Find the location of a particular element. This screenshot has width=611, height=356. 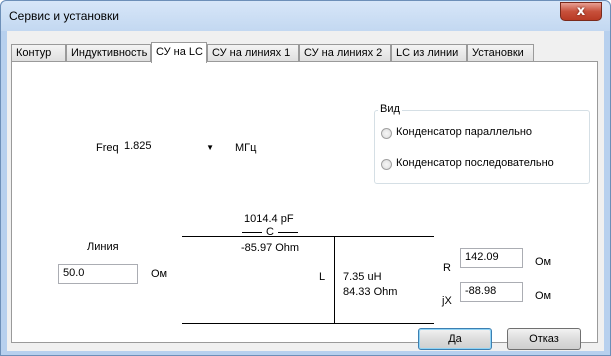

tab-ustanovki: Установки is located at coordinates (500, 53).